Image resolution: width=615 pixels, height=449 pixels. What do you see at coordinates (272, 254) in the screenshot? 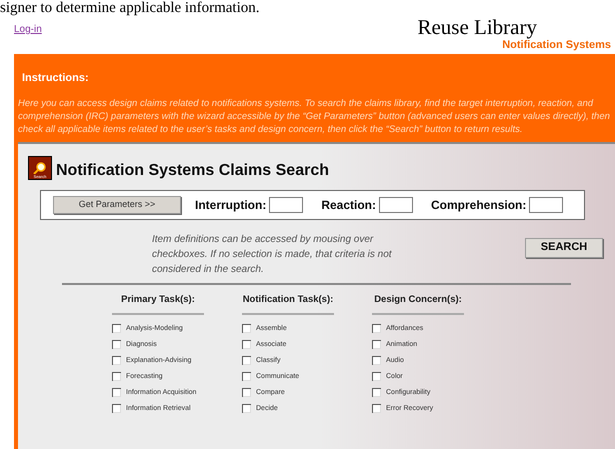
I see `note-text: Item definitions can be accessed by mousing over checkboxes. If no selection is made, that criteria is not considered in the search.` at bounding box center [272, 254].